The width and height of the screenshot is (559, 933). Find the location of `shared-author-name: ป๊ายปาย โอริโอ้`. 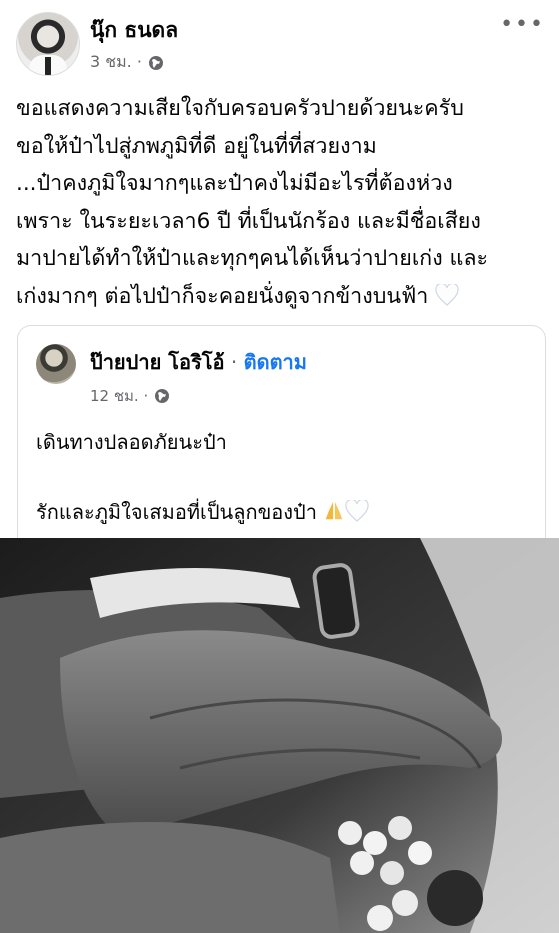

shared-author-name: ป๊ายปาย โอริโอ้ is located at coordinates (157, 362).